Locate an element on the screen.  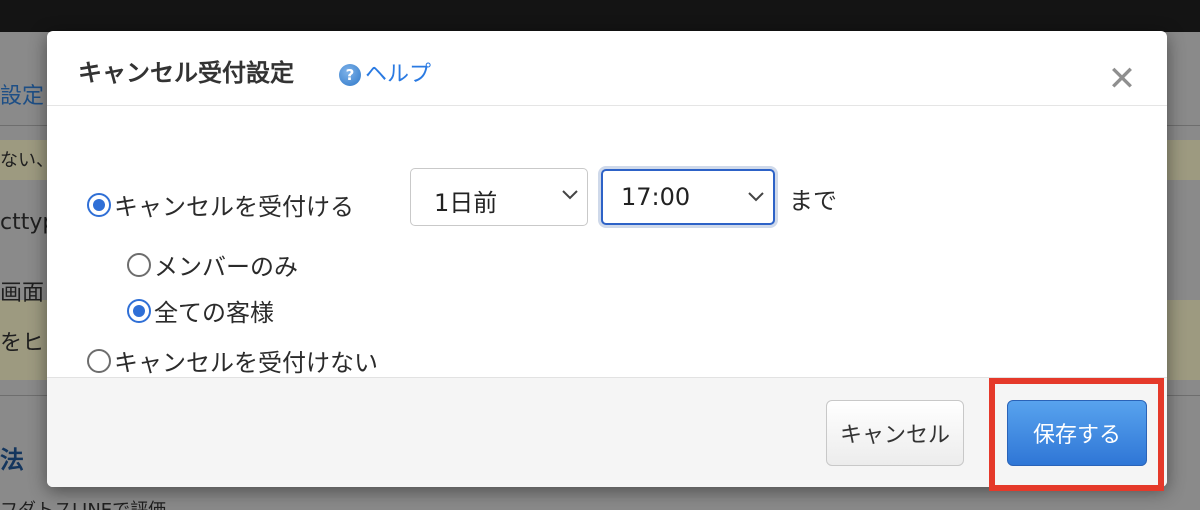
all-customers-option: 全ての客様 is located at coordinates (200, 310).